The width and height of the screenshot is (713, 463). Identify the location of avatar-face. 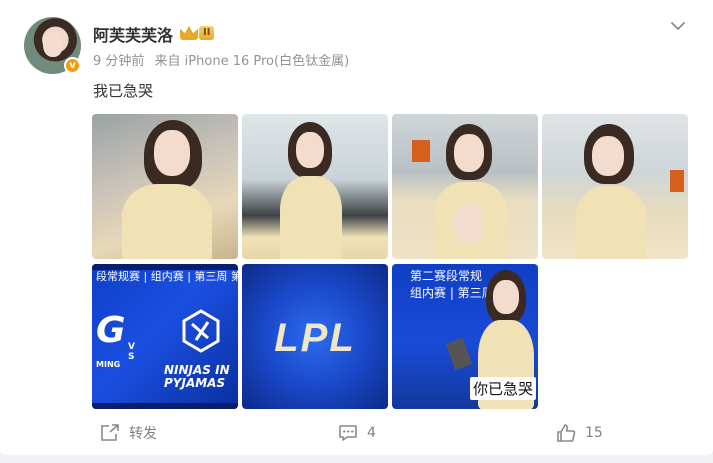
(53, 44).